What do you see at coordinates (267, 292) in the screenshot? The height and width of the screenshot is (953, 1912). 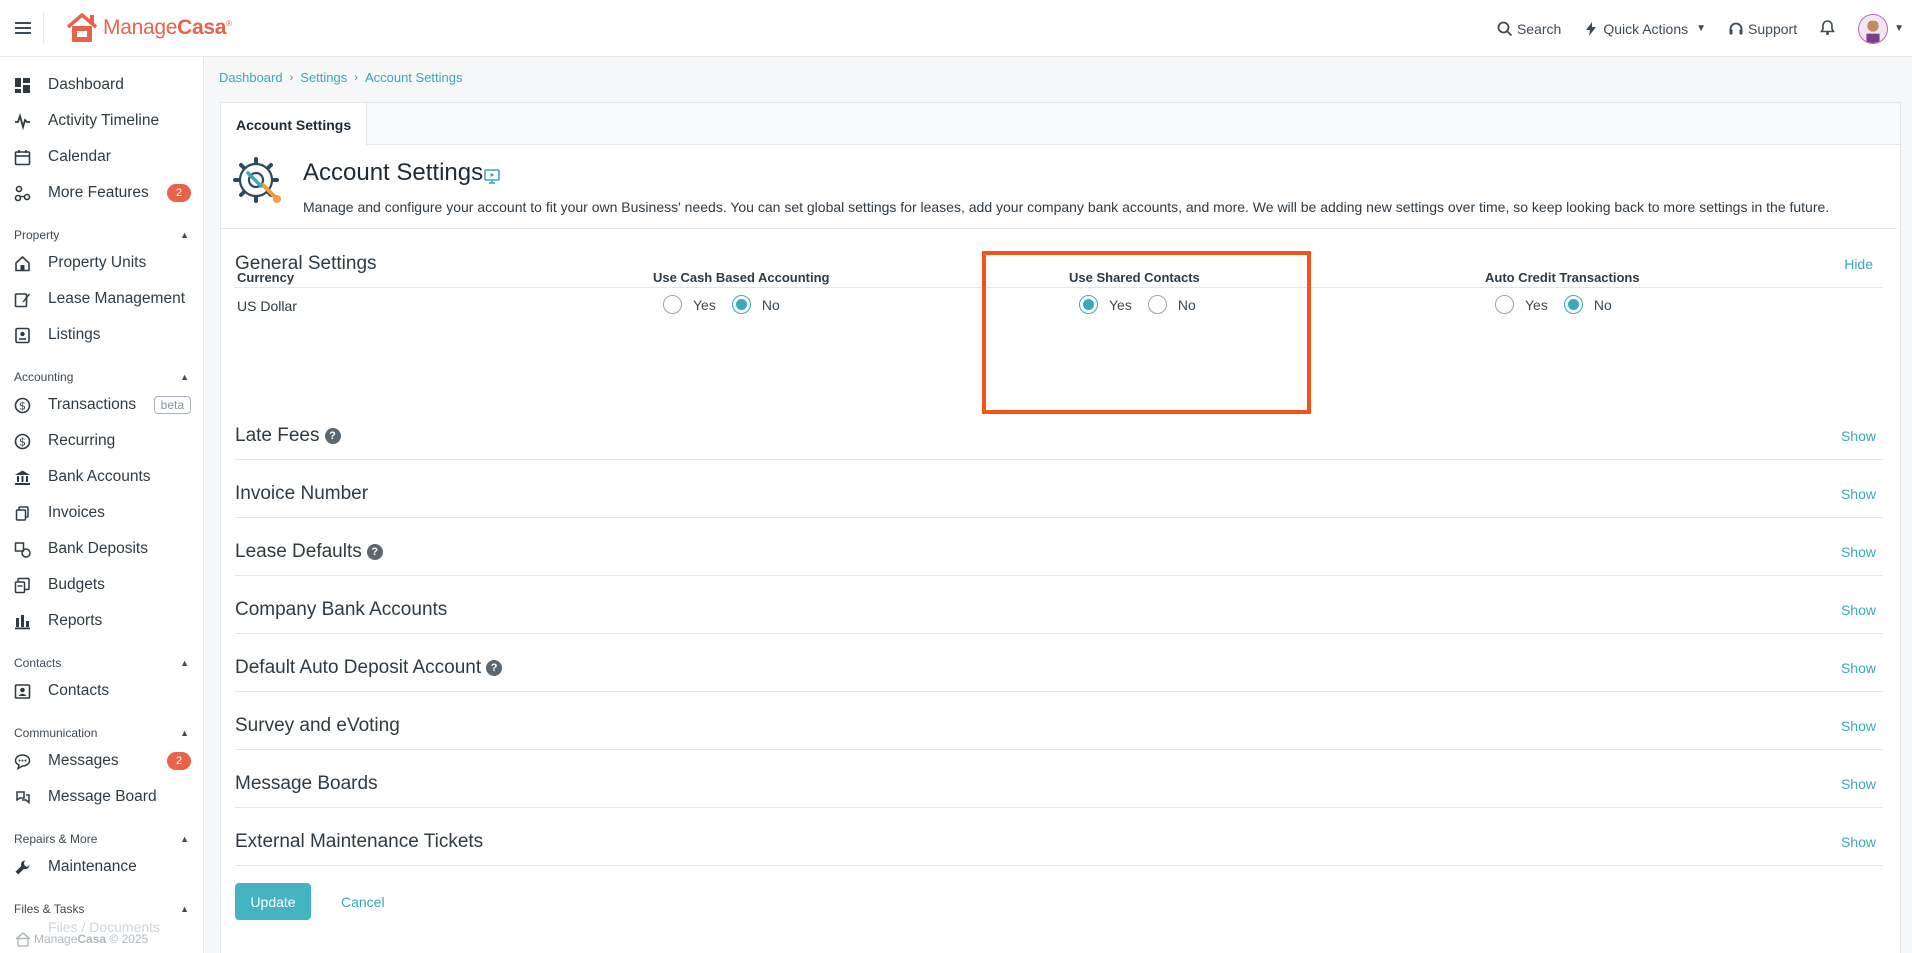 I see `currency-setting: Currency US Dollar` at bounding box center [267, 292].